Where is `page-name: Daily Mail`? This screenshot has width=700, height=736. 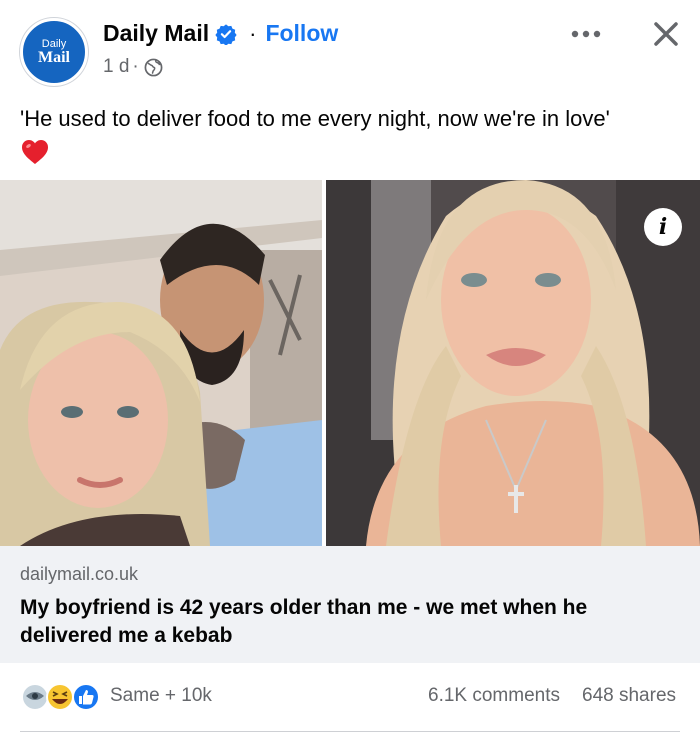 page-name: Daily Mail is located at coordinates (156, 33).